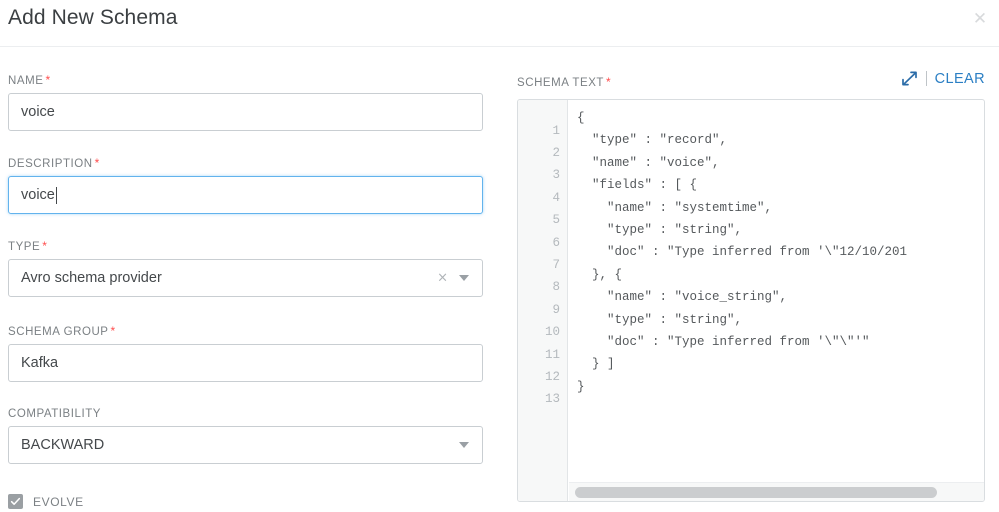 The width and height of the screenshot is (999, 512). Describe the element at coordinates (442, 278) in the screenshot. I see `clear-selection-icon: ×` at that location.